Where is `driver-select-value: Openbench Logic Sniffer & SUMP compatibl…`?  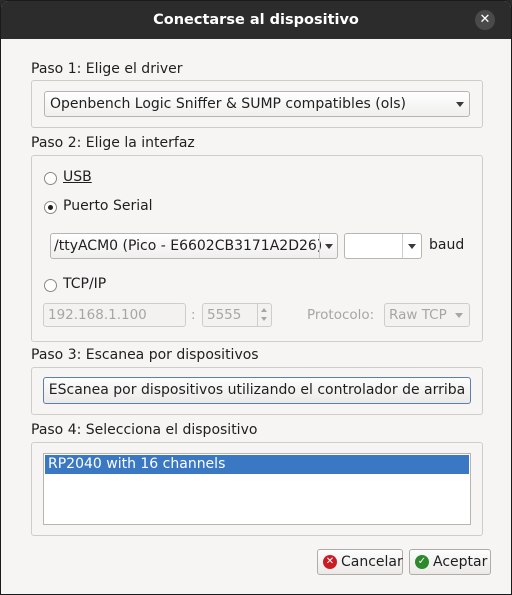
driver-select-value: Openbench Logic Sniffer & SUMP compatibl… is located at coordinates (228, 104).